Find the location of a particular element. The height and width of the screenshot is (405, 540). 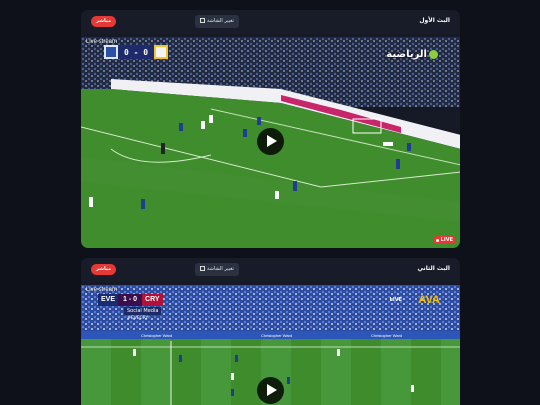

away-team: CRY is located at coordinates (152, 300).